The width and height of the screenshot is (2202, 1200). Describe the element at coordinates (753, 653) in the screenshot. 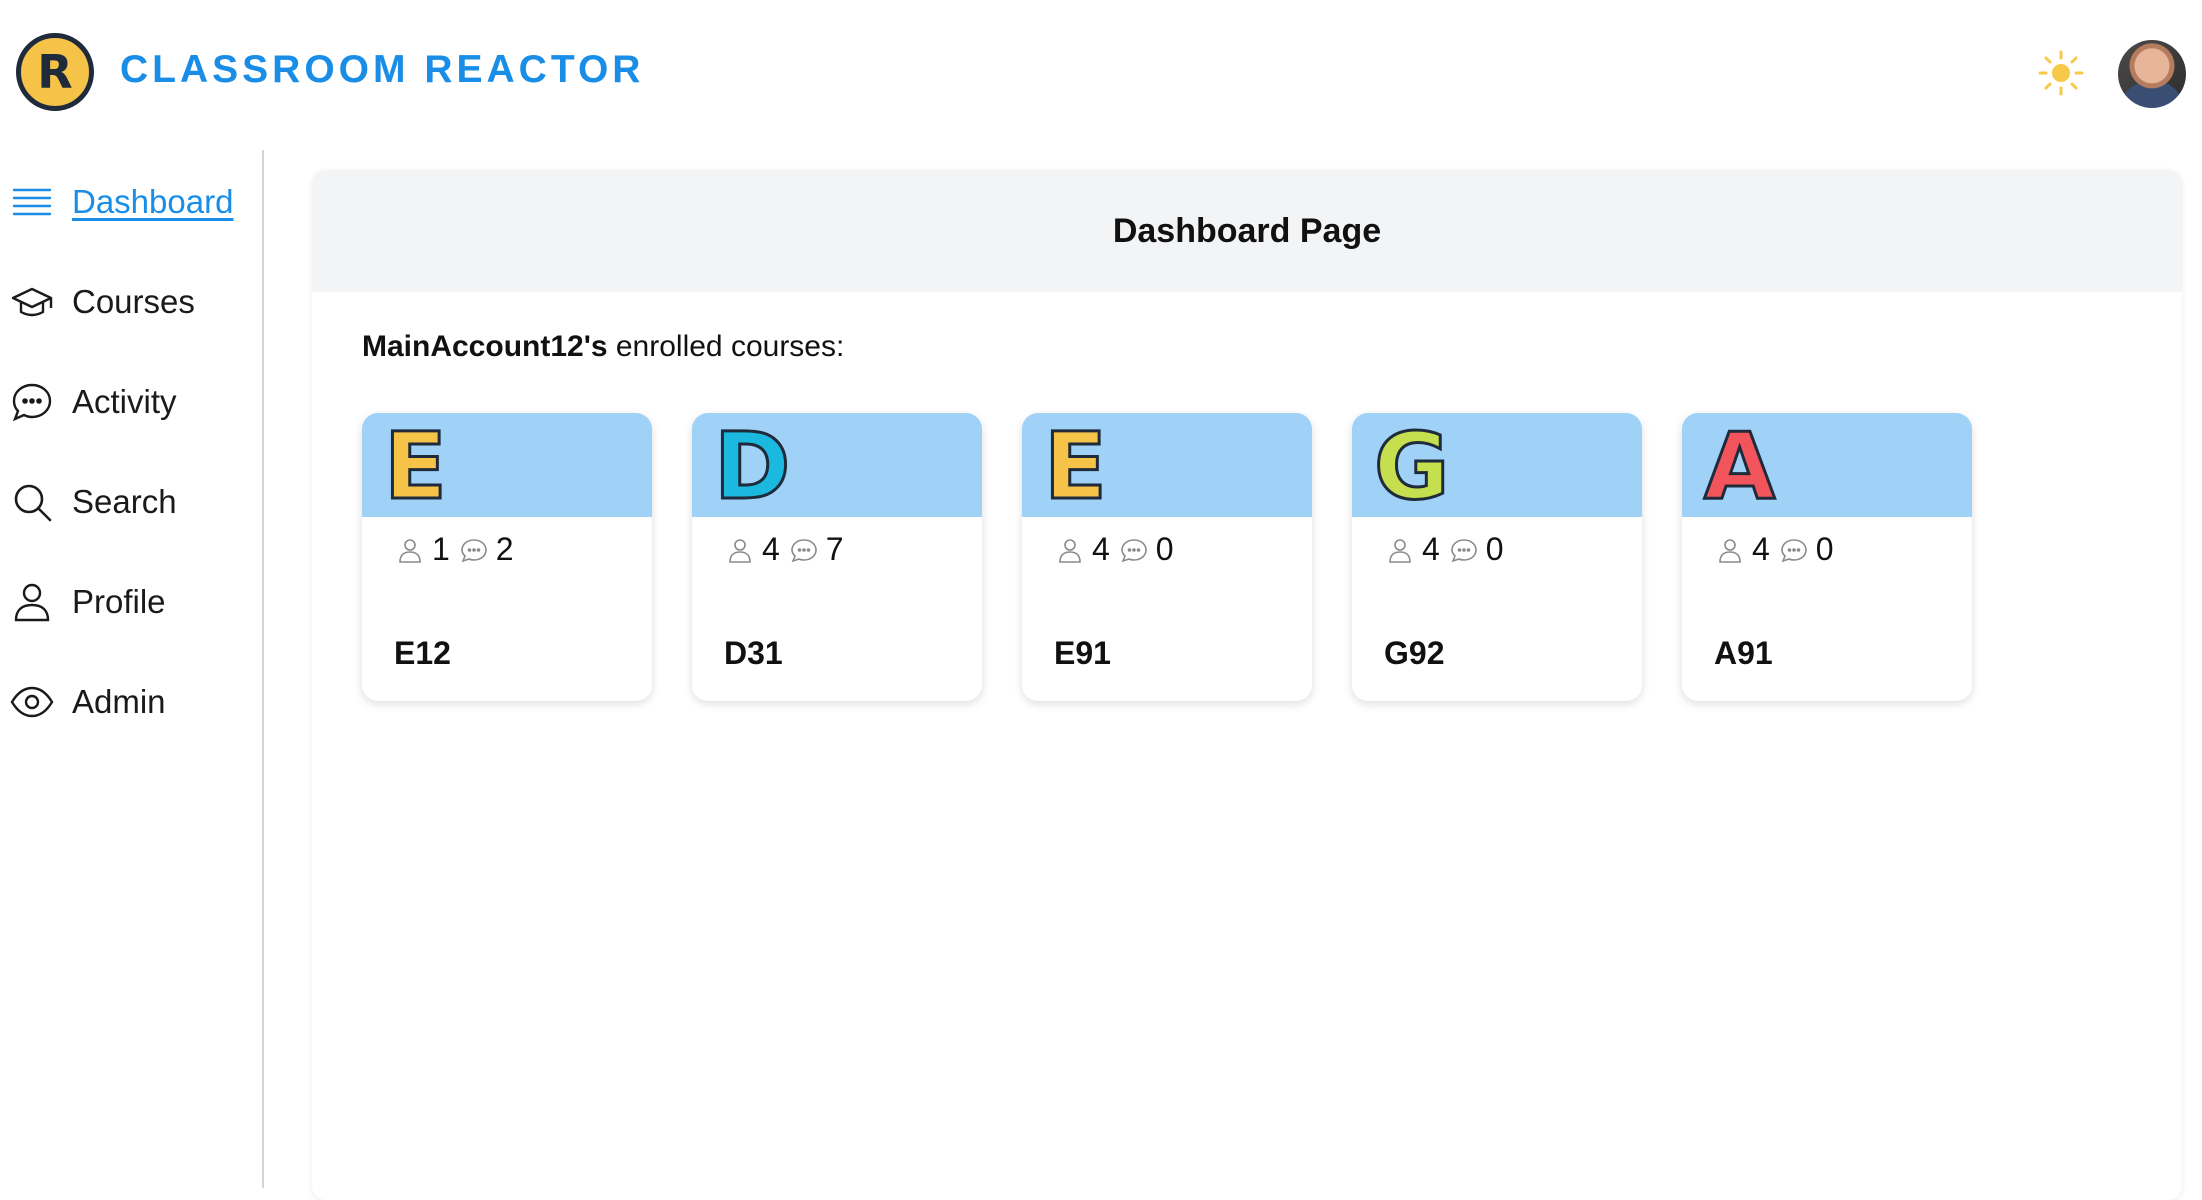

I see `course-code: D31` at that location.